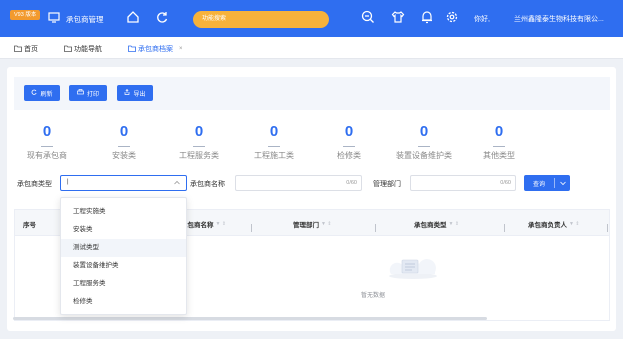 The width and height of the screenshot is (623, 339). What do you see at coordinates (54, 18) in the screenshot?
I see `monitor-icon` at bounding box center [54, 18].